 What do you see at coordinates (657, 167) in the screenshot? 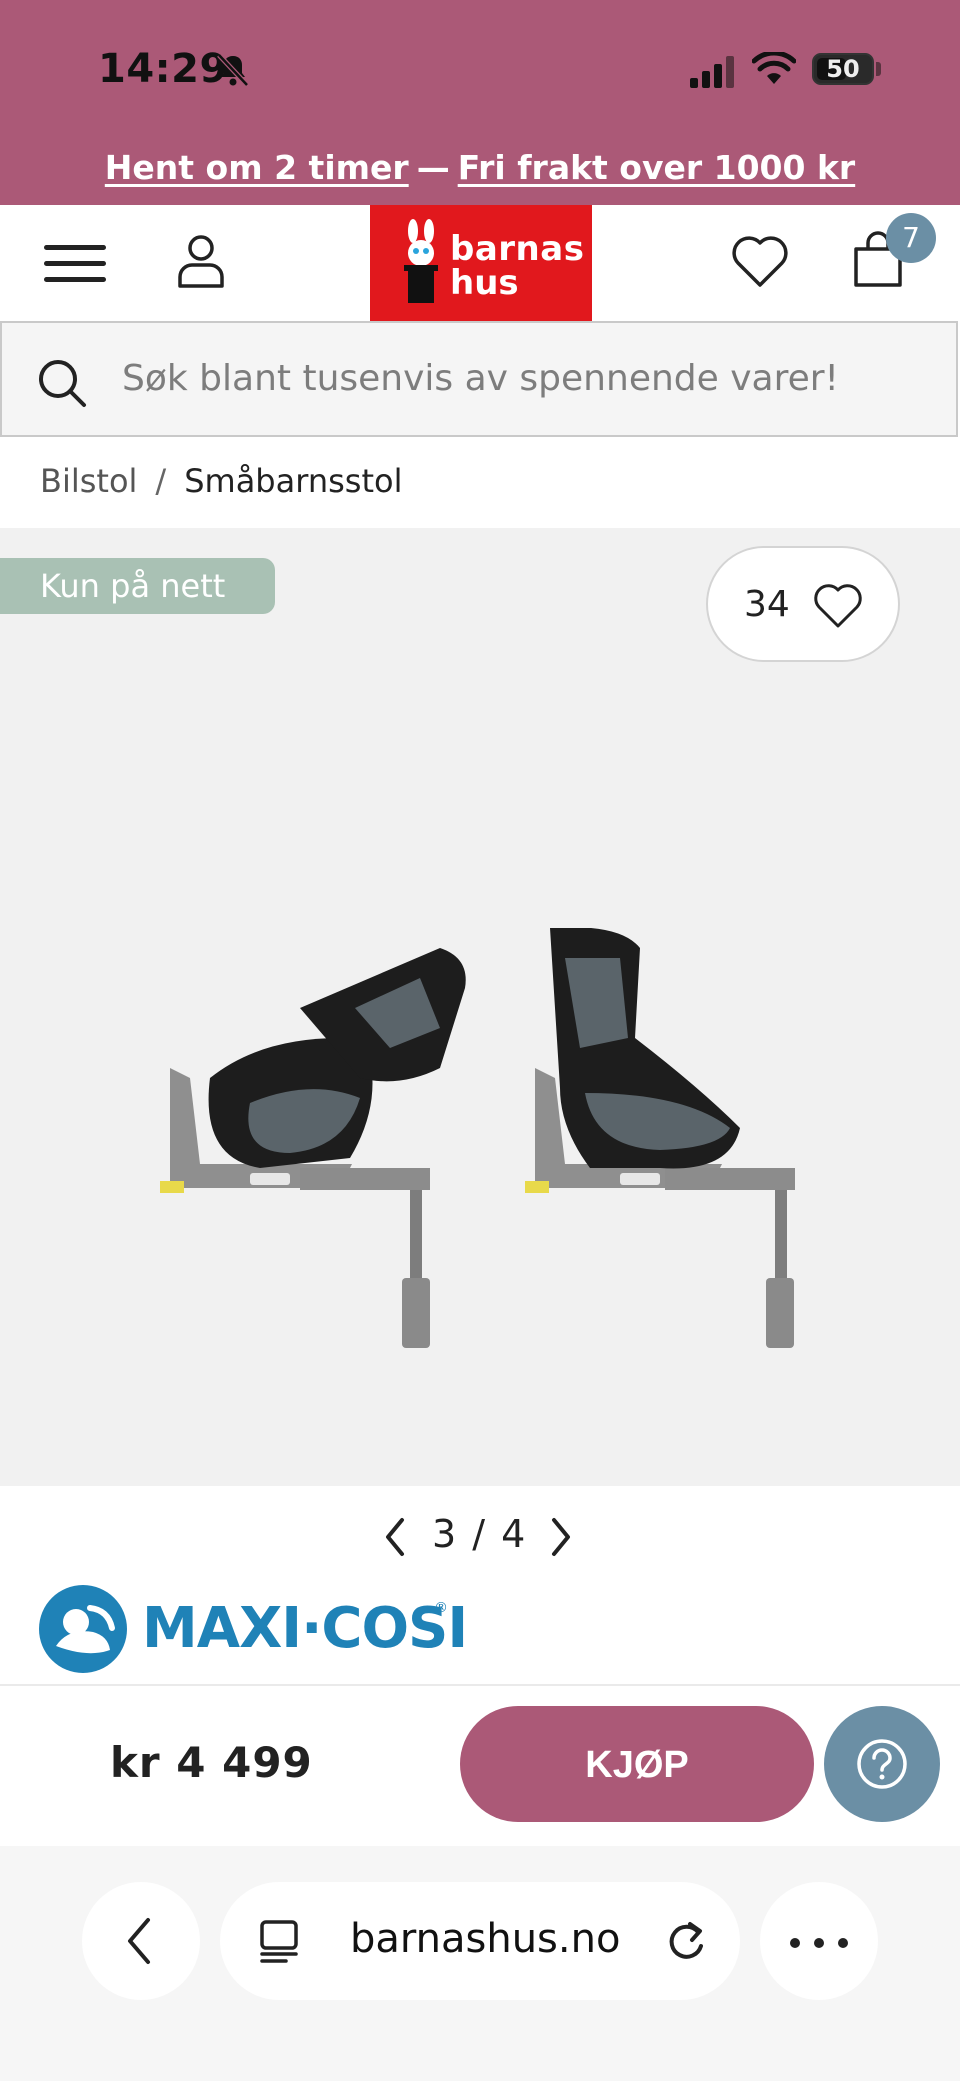
I see `free-shipping-link: Fri frakt over 1000 kr` at bounding box center [657, 167].